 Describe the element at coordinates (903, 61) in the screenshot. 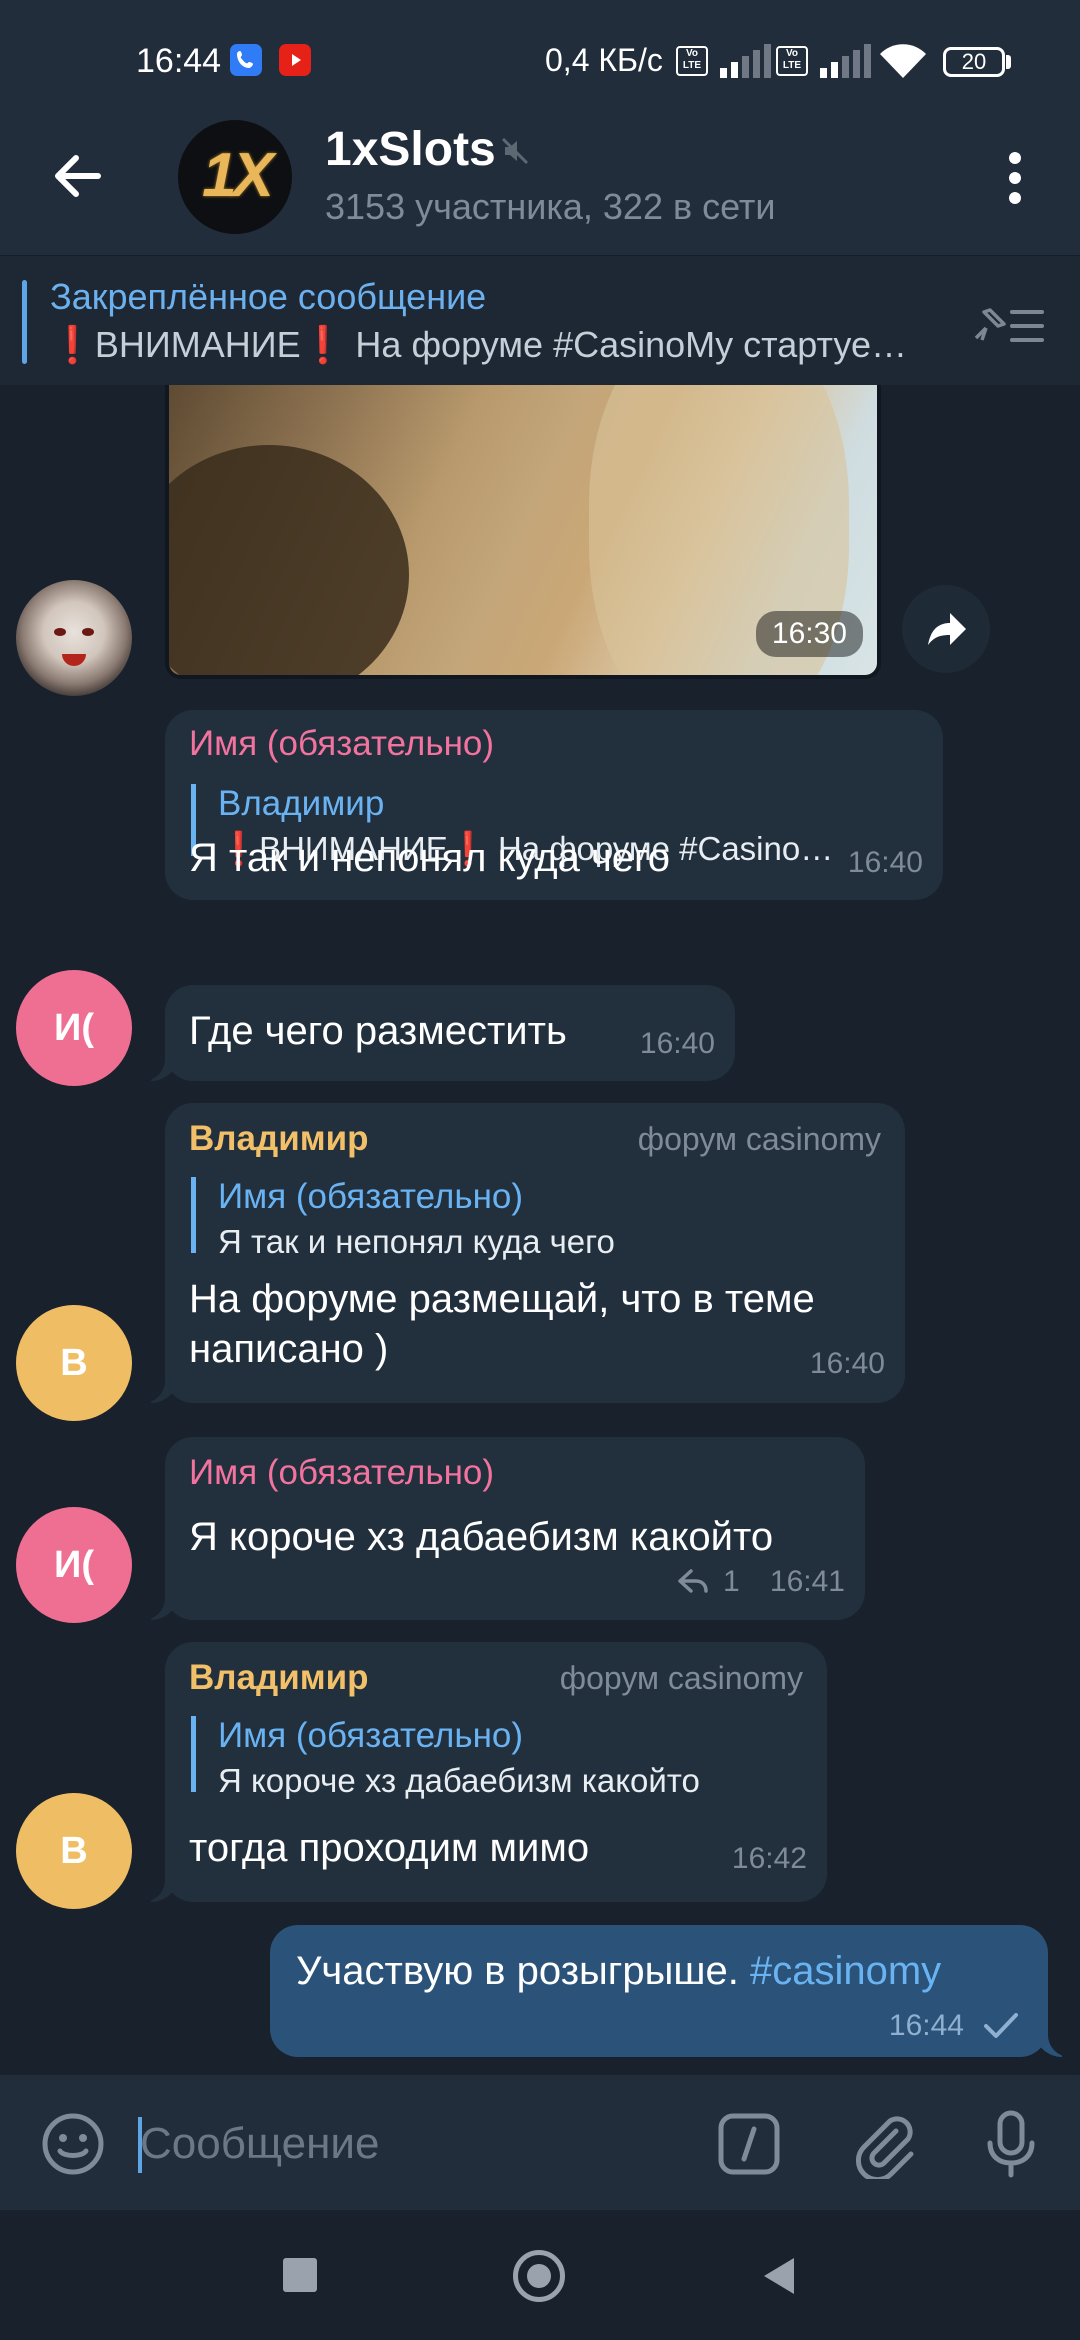

I see `wifi-icon` at that location.